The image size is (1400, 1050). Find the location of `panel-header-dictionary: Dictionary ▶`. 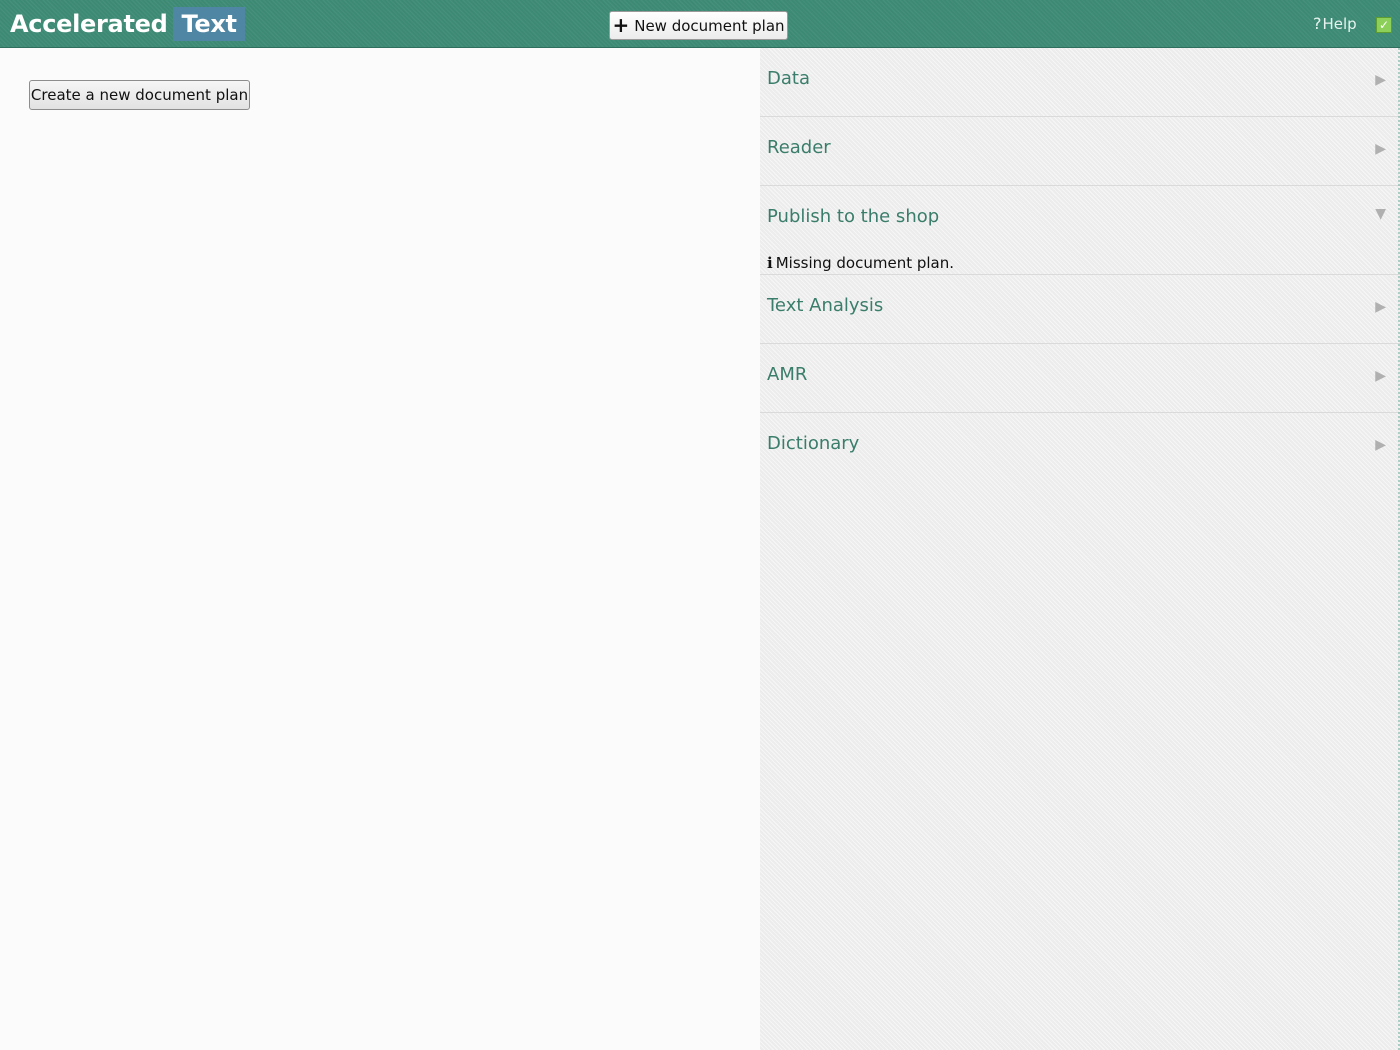

panel-header-dictionary: Dictionary ▶ is located at coordinates (1080, 447).